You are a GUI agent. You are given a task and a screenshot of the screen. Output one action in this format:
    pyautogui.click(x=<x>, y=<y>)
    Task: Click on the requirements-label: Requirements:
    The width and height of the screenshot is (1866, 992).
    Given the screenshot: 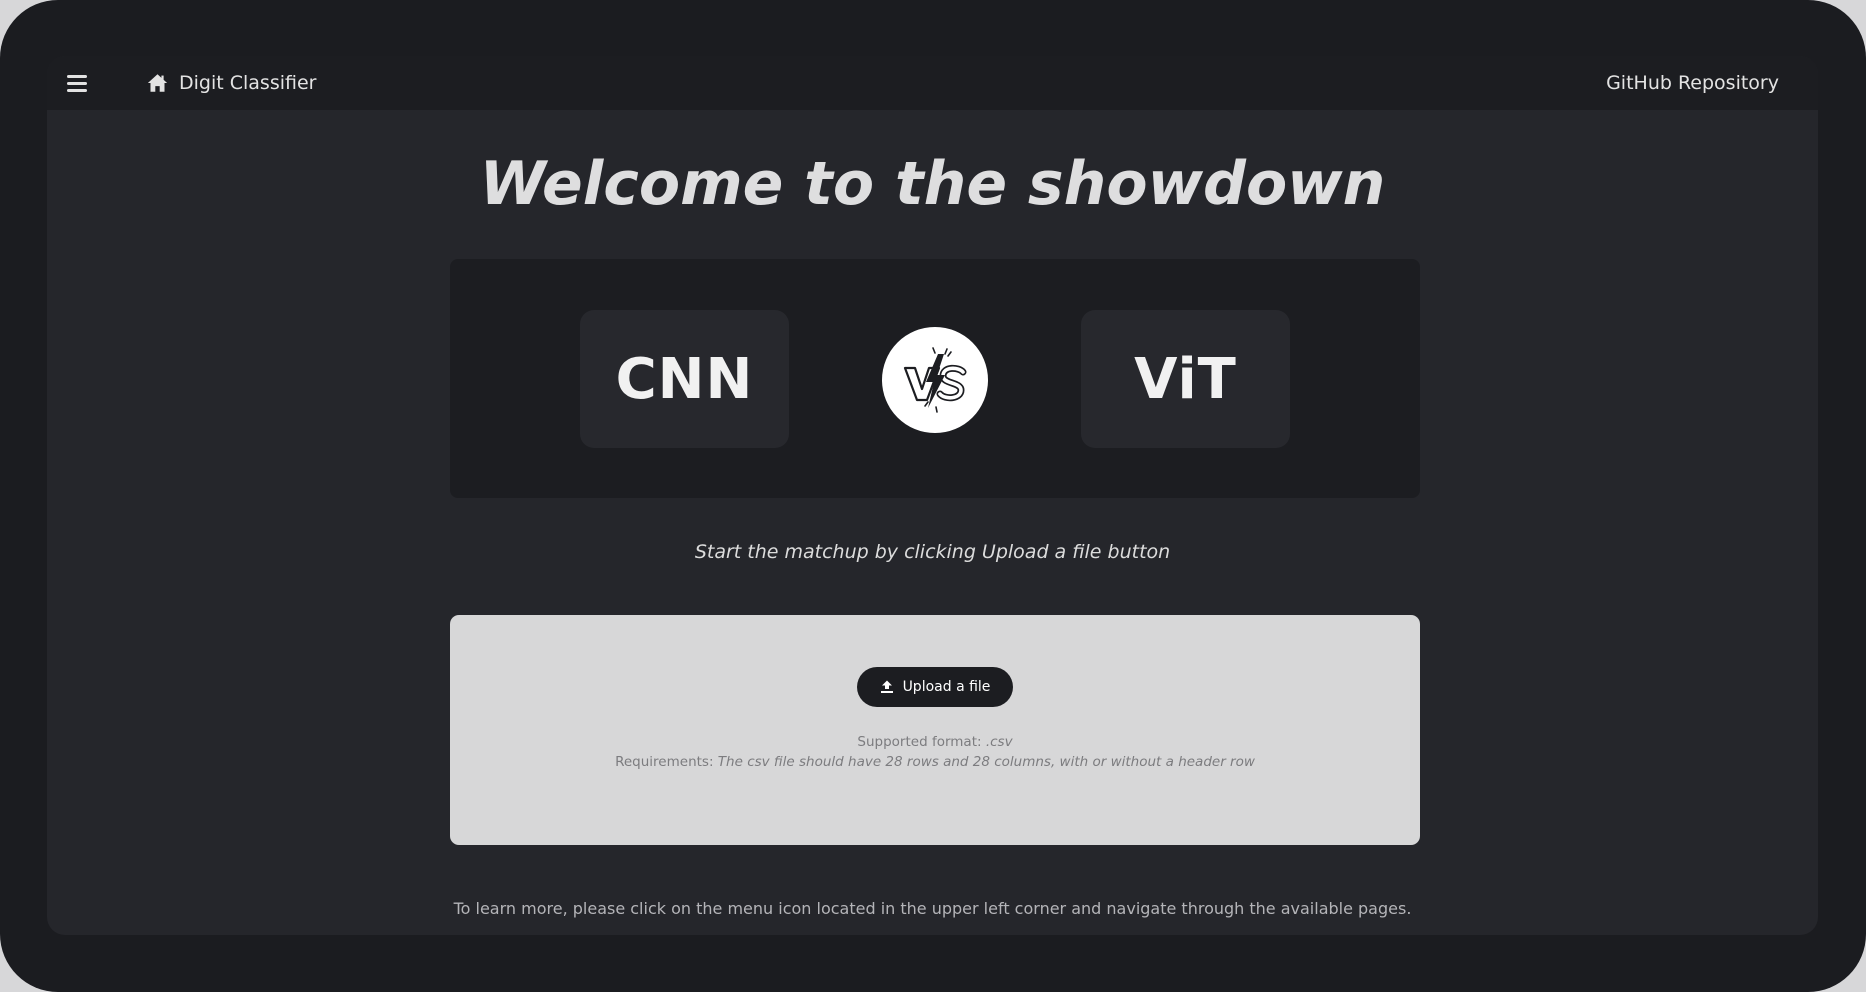 What is the action you would take?
    pyautogui.click(x=664, y=762)
    